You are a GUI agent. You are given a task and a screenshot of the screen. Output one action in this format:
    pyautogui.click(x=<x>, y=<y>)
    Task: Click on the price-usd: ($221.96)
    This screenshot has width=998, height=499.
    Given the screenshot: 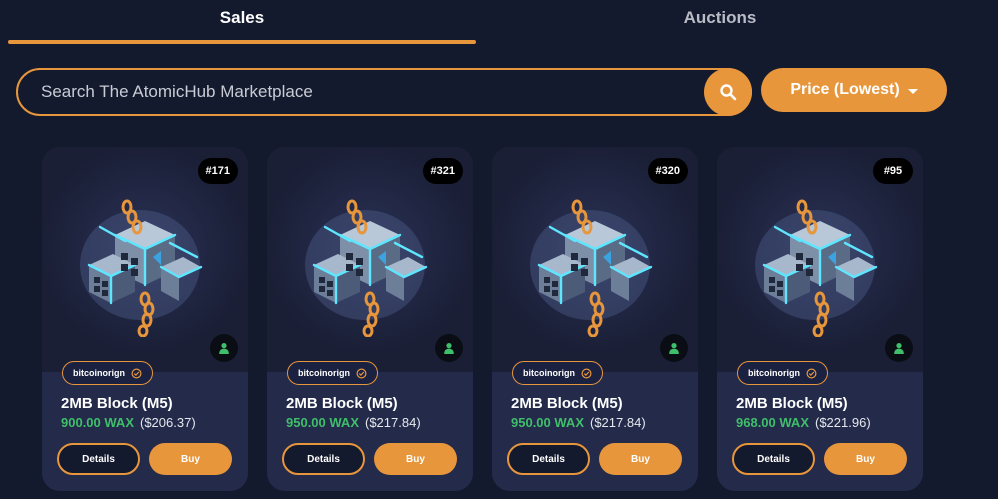 What is the action you would take?
    pyautogui.click(x=843, y=422)
    